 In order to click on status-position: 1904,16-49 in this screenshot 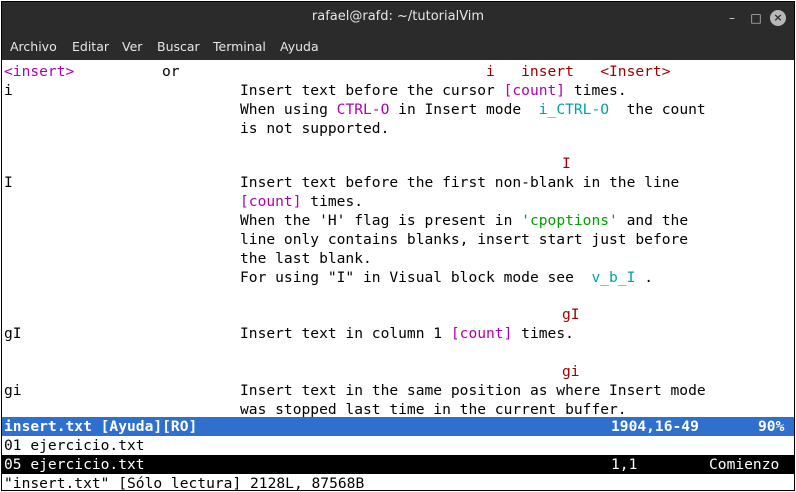, I will do `click(655, 426)`.